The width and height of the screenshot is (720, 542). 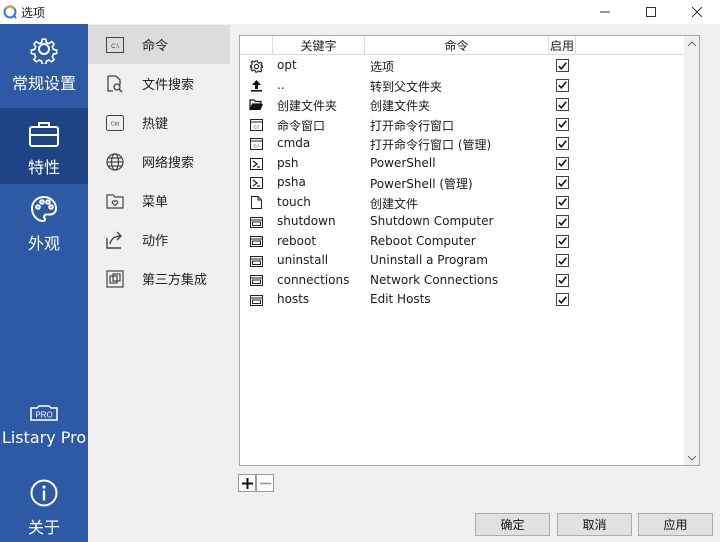 I want to click on briefcase-icon, so click(x=44, y=134).